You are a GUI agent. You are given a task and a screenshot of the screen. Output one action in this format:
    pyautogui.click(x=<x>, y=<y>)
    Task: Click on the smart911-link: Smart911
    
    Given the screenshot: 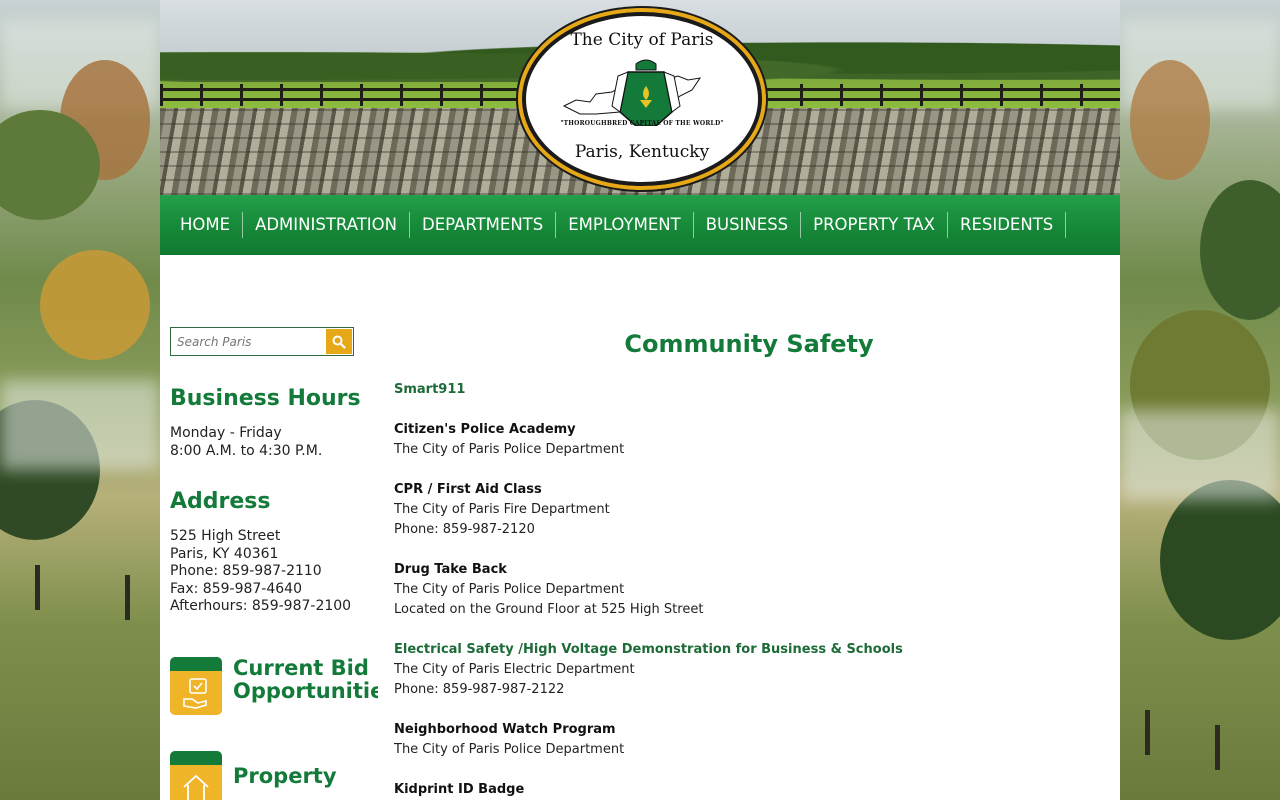 What is the action you would take?
    pyautogui.click(x=749, y=390)
    